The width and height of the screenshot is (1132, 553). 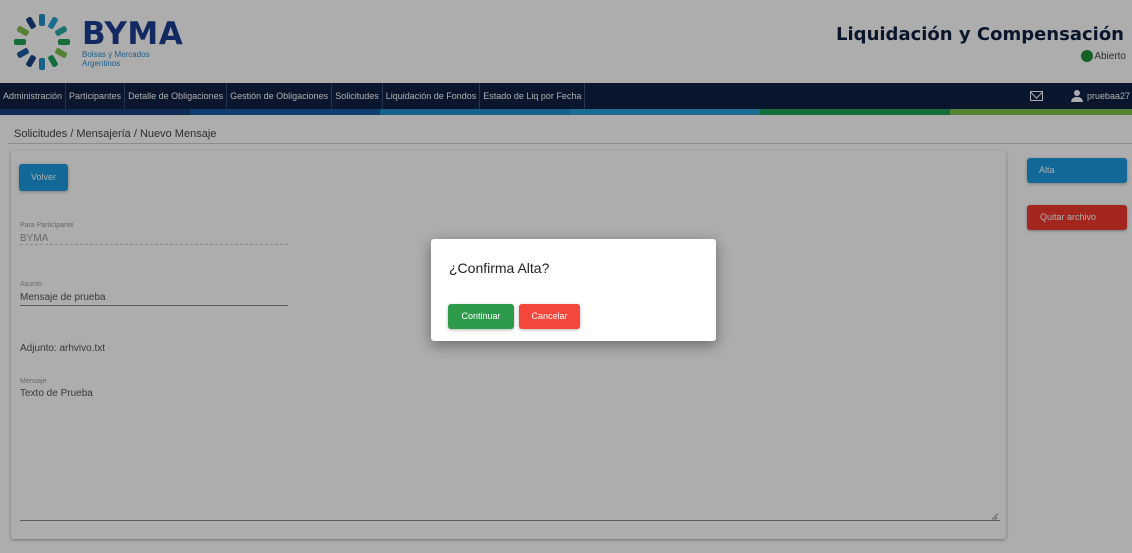 I want to click on dialog-title: ¿Confirma Alta?, so click(x=499, y=268).